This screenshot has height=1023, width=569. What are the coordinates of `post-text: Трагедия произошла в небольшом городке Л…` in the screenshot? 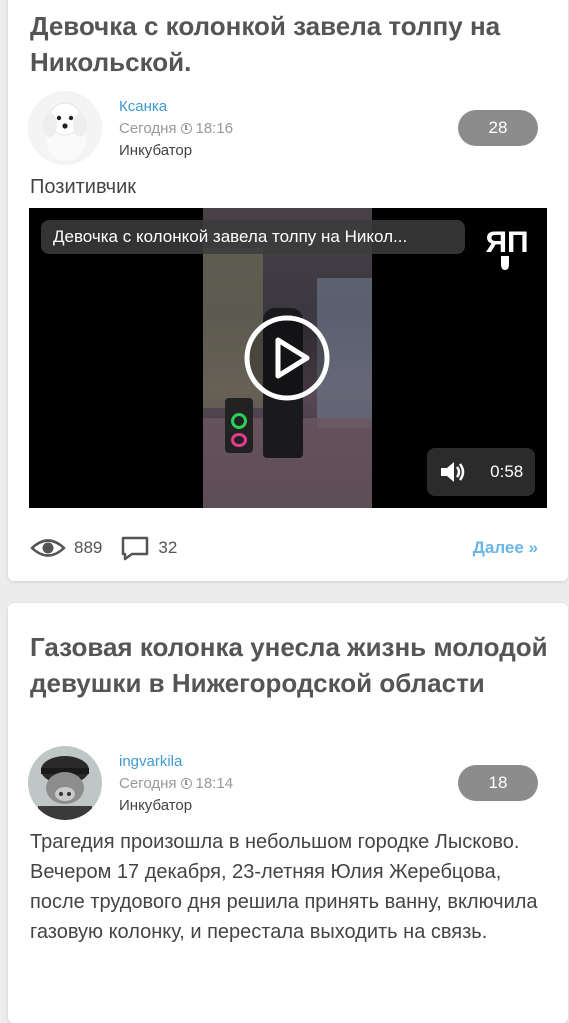 It's located at (284, 887).